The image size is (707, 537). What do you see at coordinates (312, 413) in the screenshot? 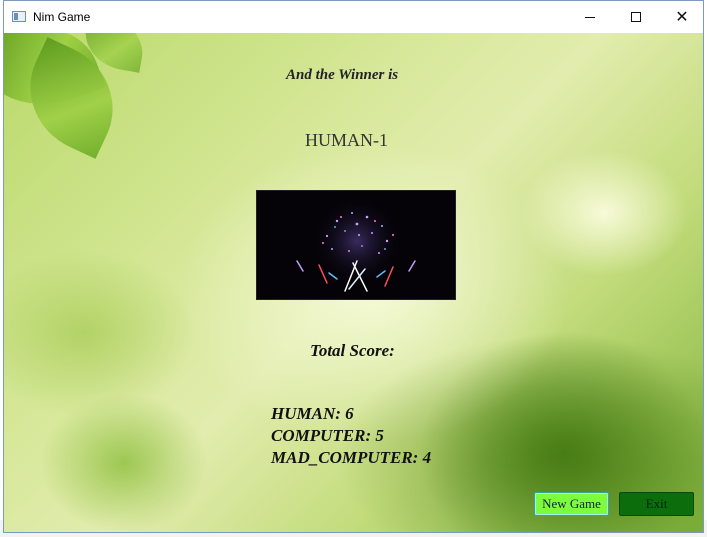
I see `score-human: HUMAN: 6` at bounding box center [312, 413].